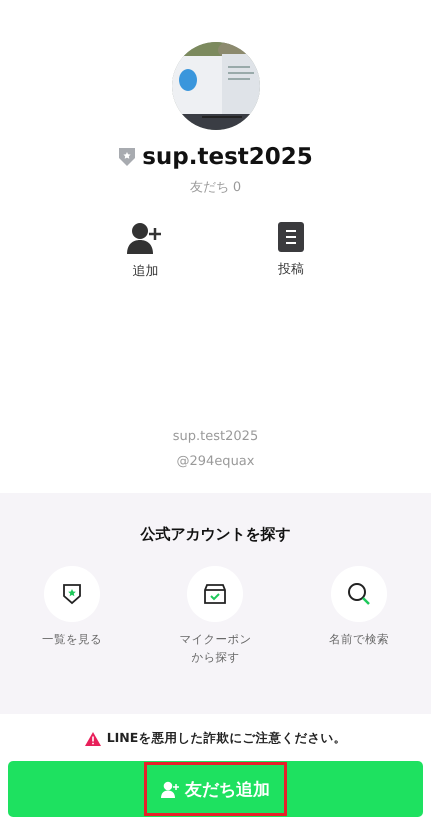  Describe the element at coordinates (72, 616) in the screenshot. I see `explore-item: 一覧を見る` at that location.